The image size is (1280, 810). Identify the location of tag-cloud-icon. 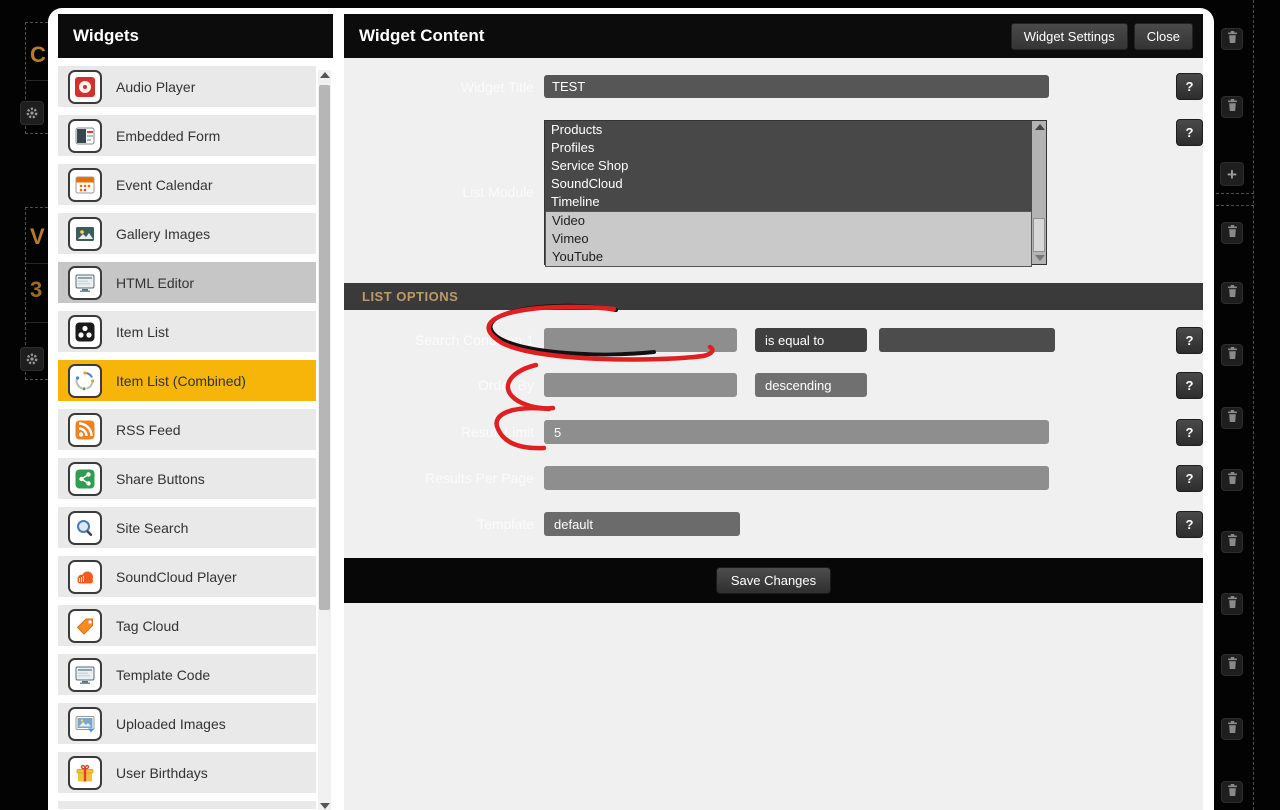
(85, 625).